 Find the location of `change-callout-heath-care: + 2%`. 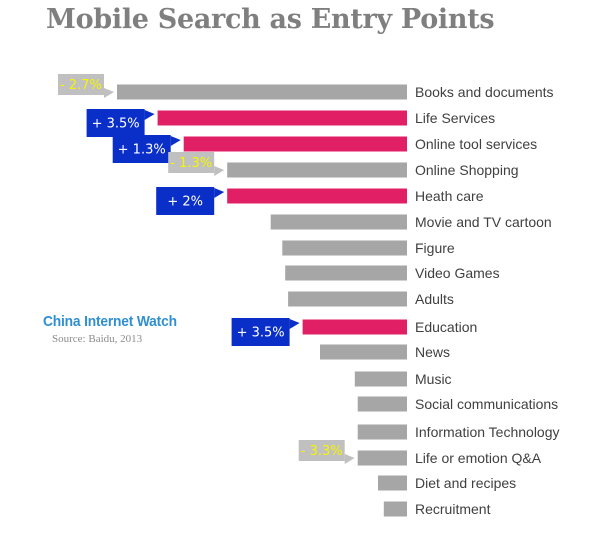

change-callout-heath-care: + 2% is located at coordinates (190, 201).